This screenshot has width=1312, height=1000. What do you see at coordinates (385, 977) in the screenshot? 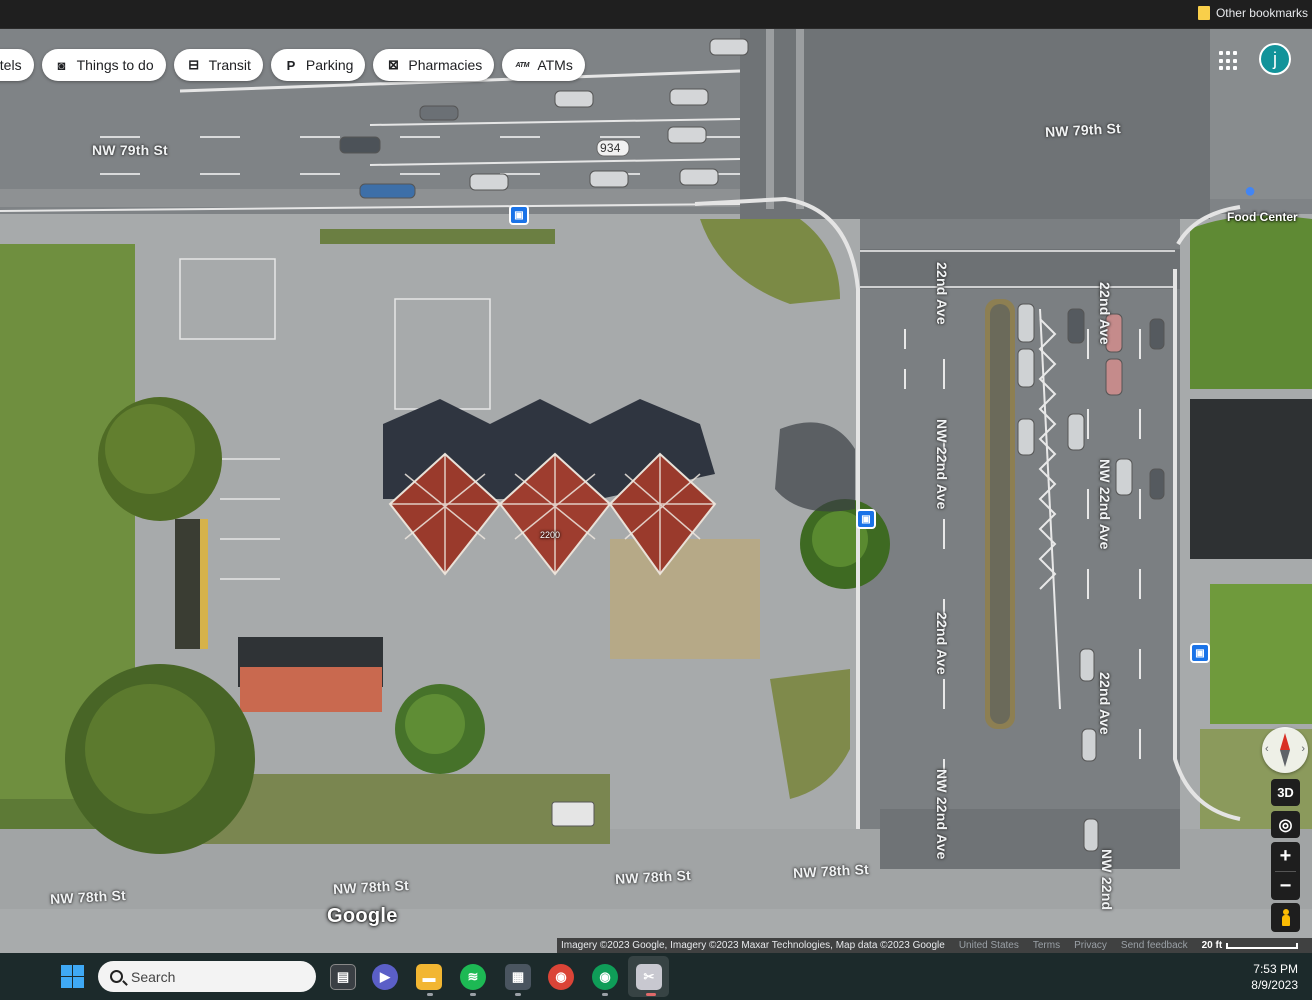
I see `teams-chat-icon: ▶` at bounding box center [385, 977].